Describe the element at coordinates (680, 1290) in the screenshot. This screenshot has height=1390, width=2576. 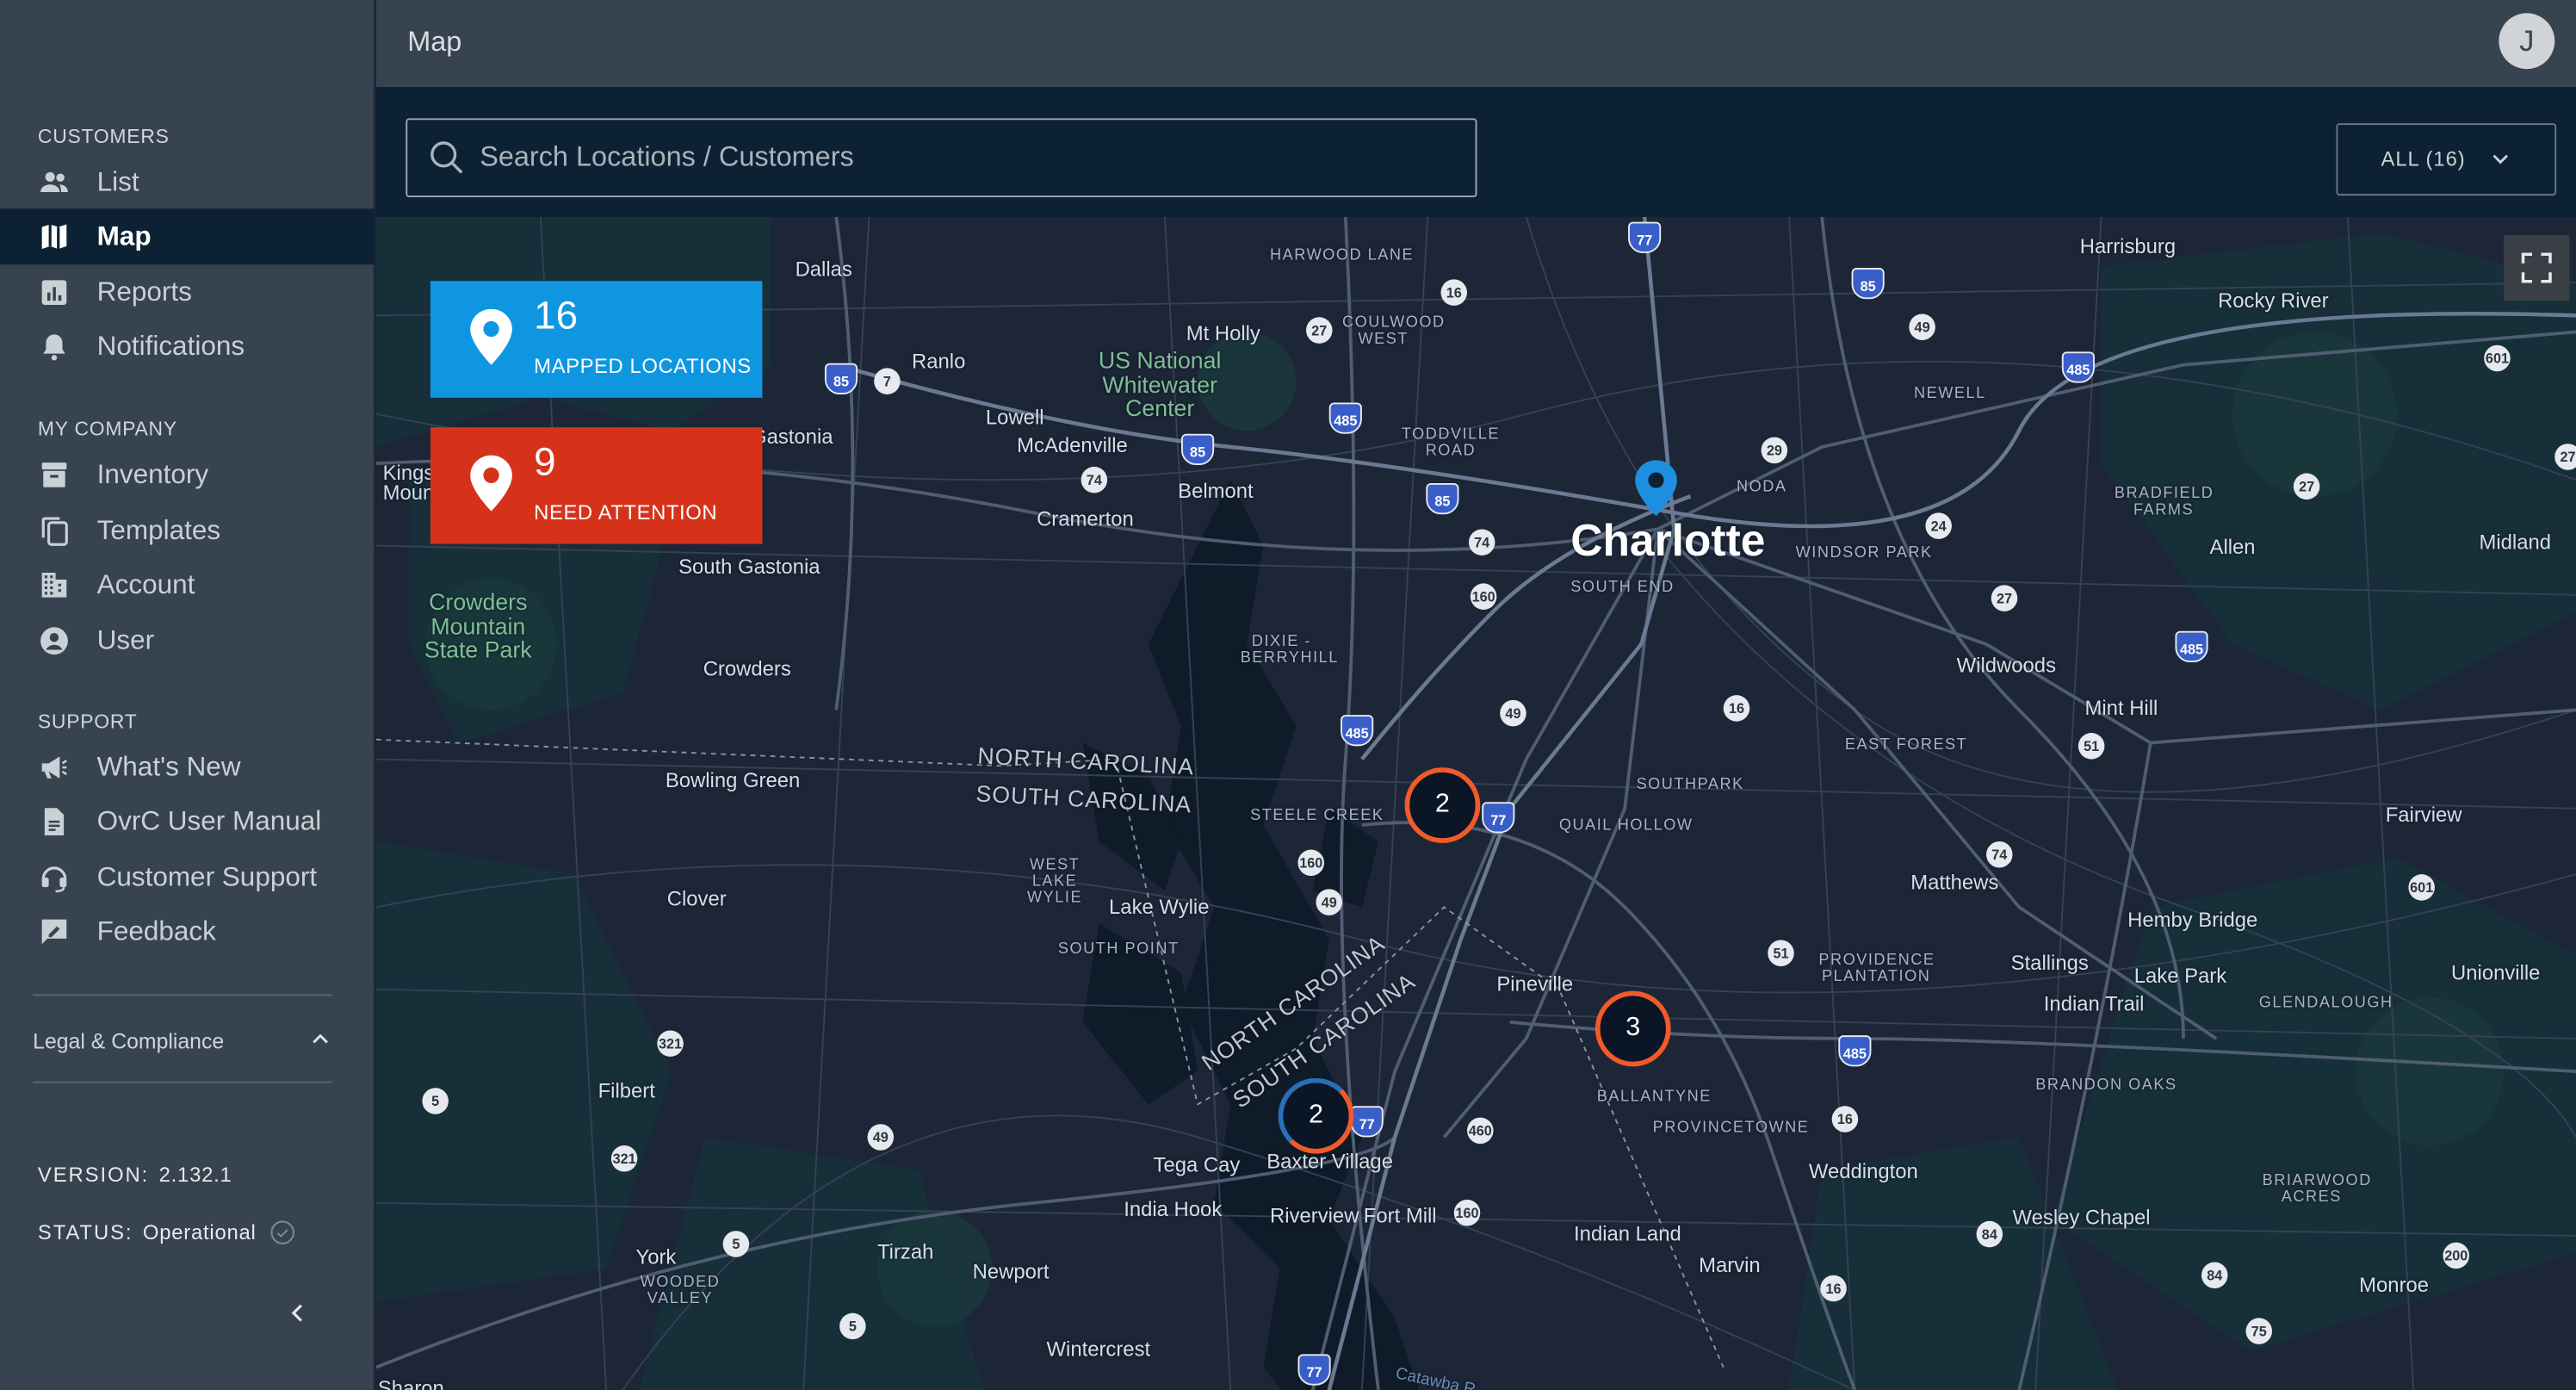
I see `map-label: WOODED VALLEY` at that location.